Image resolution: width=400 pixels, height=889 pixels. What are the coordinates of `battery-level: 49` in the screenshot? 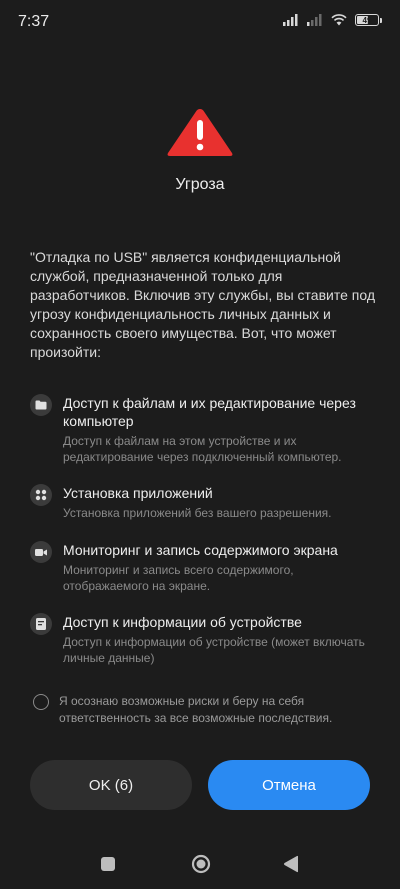 It's located at (367, 20).